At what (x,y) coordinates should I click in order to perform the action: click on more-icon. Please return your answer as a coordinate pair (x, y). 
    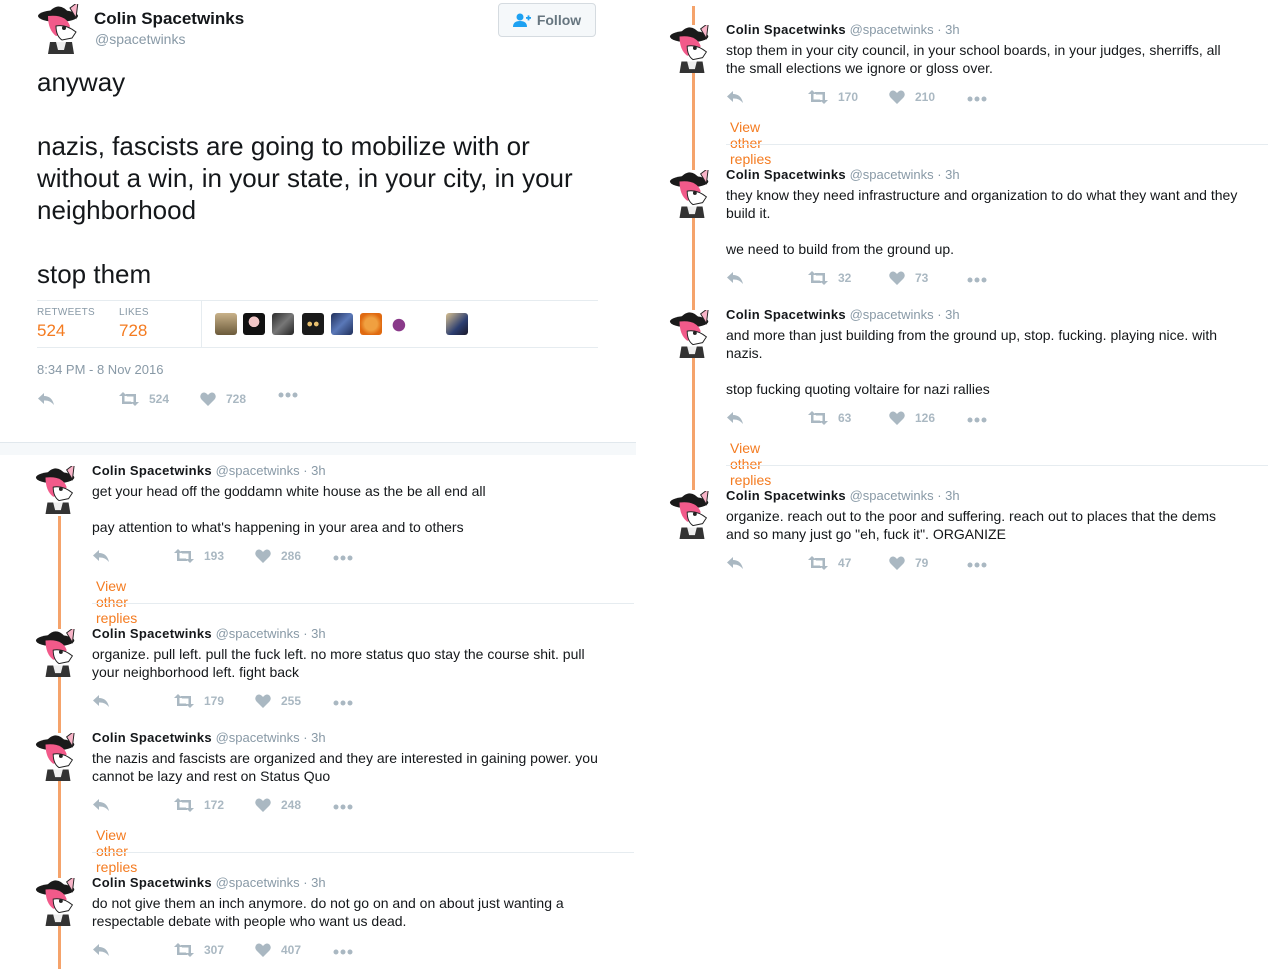
    Looking at the image, I should click on (343, 952).